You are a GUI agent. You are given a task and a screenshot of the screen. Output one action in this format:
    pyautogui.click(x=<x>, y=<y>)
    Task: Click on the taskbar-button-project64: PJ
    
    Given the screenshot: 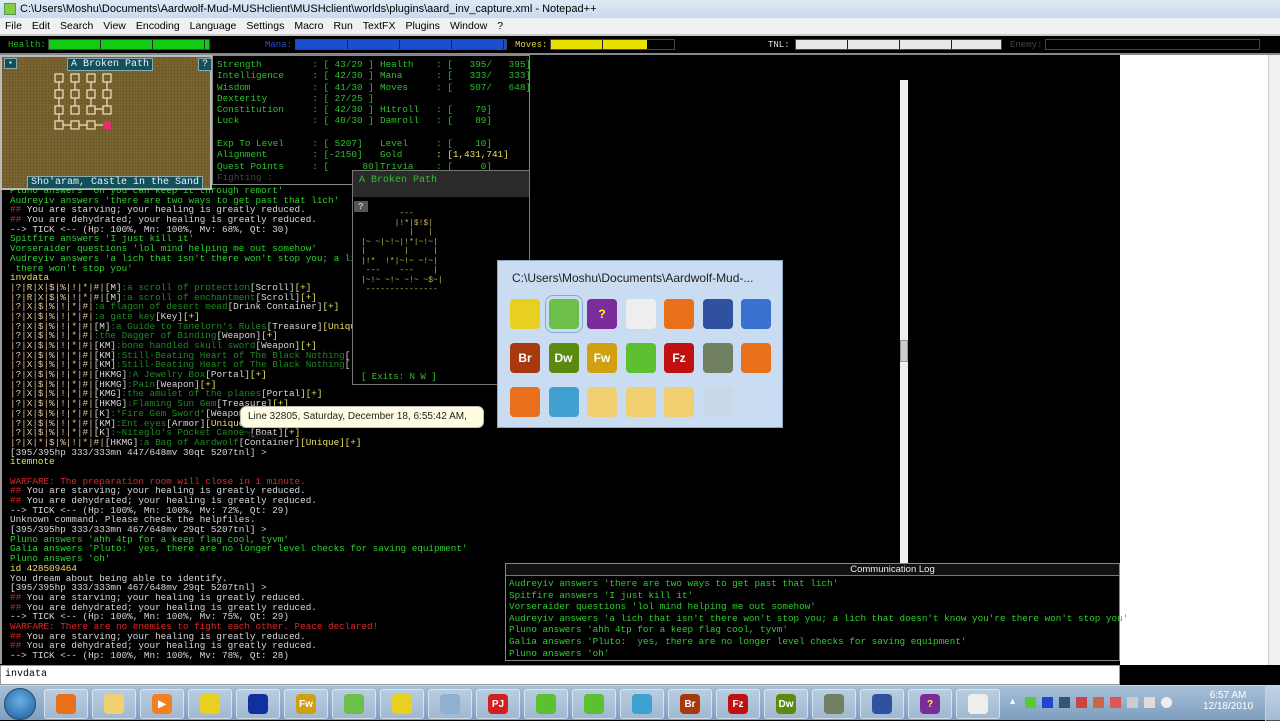 What is the action you would take?
    pyautogui.click(x=498, y=704)
    